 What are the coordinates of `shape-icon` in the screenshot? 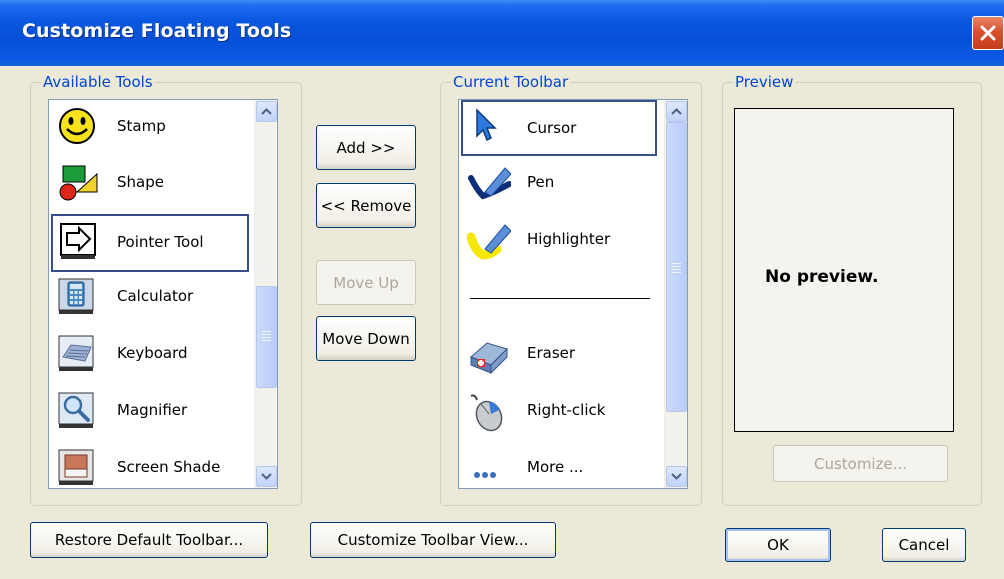 It's located at (79, 184).